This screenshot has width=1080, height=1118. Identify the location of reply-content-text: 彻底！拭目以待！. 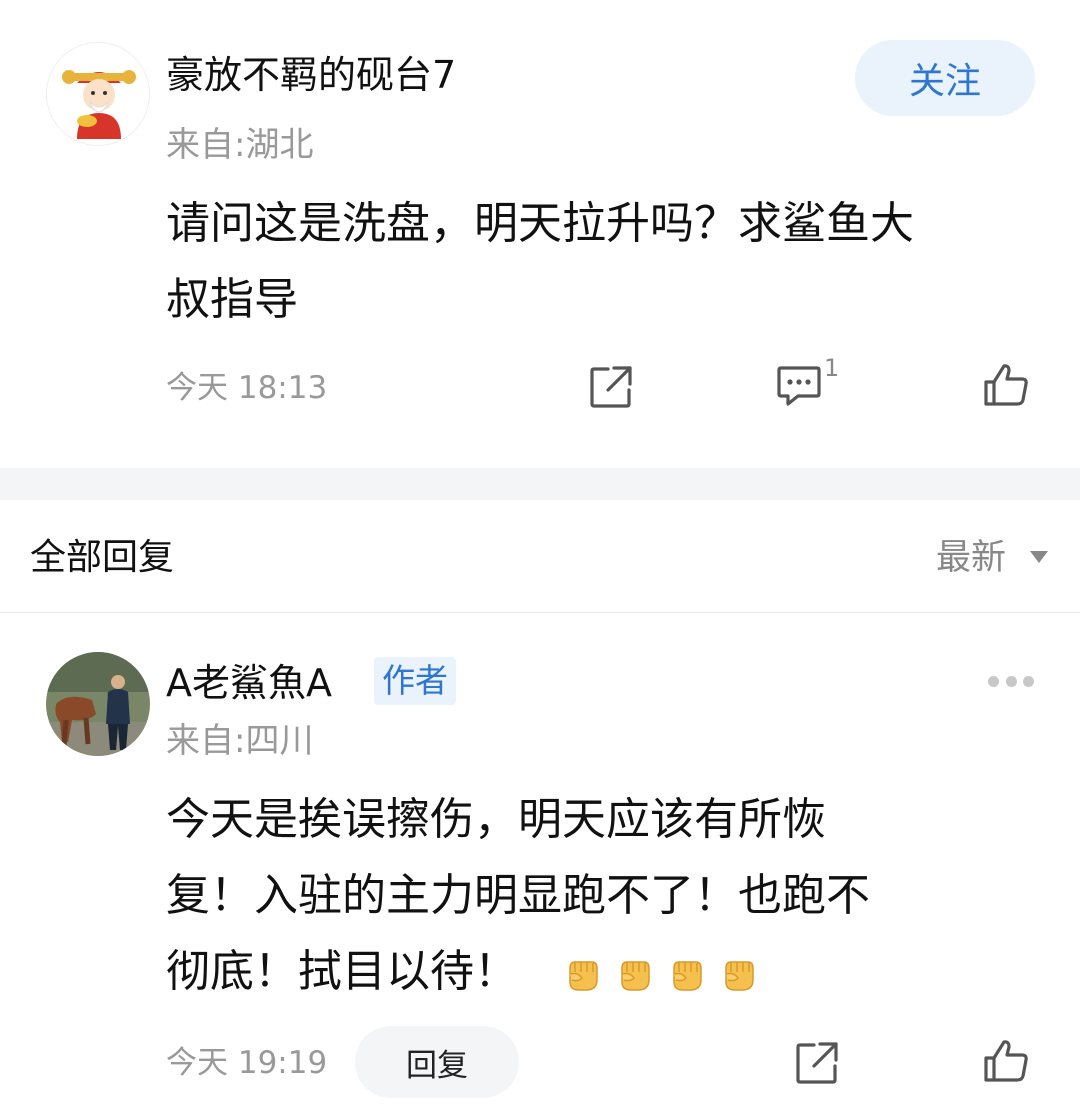
(342, 971).